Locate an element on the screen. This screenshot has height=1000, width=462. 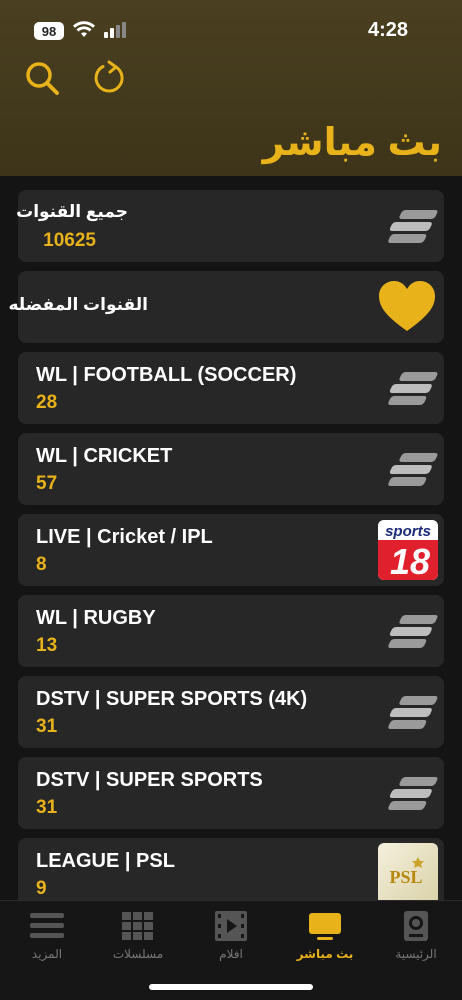
refresh-icon is located at coordinates (109, 76).